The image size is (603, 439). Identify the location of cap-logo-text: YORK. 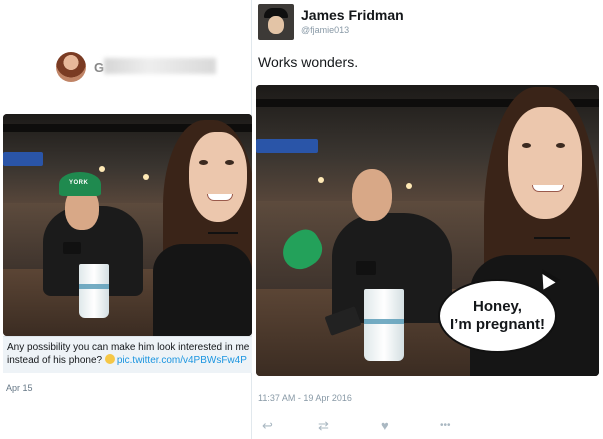
(79, 183).